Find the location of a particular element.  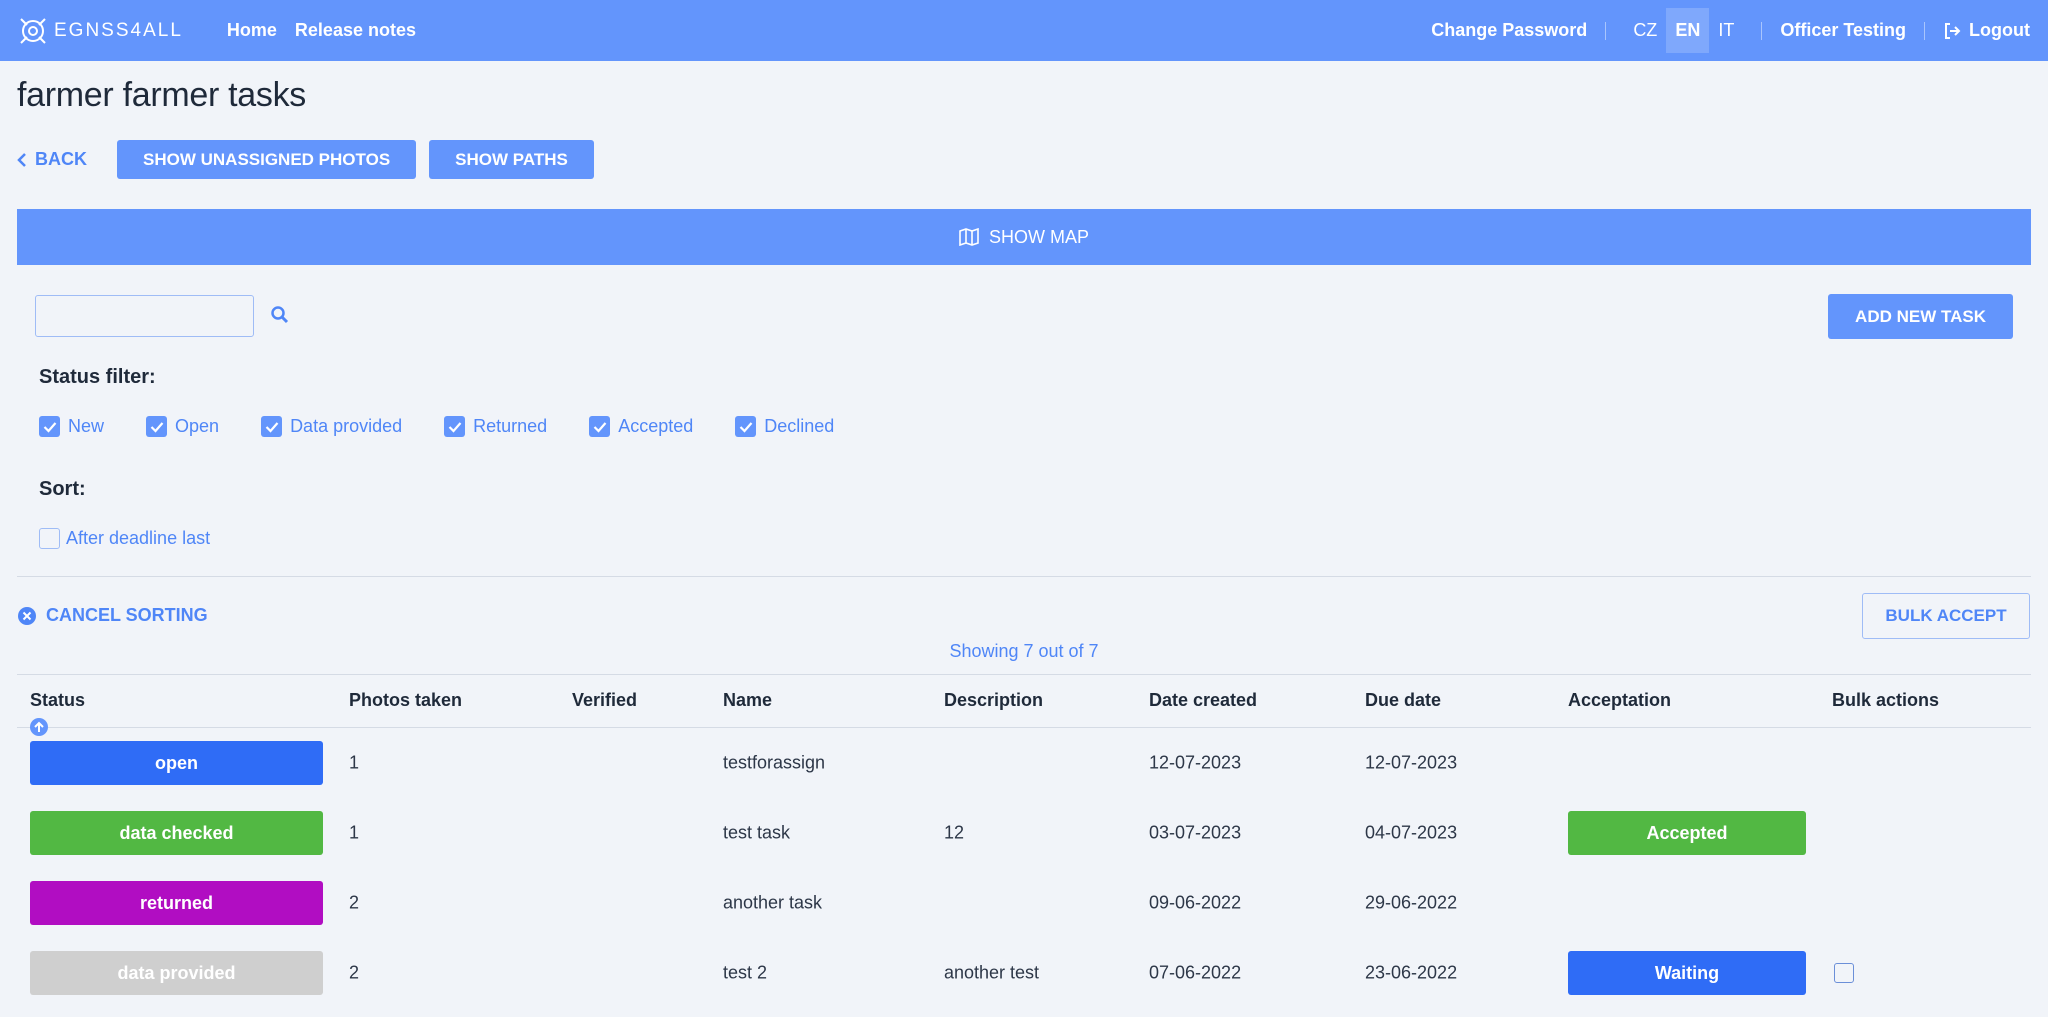

show-map-label: SHOW MAP is located at coordinates (1038, 236).